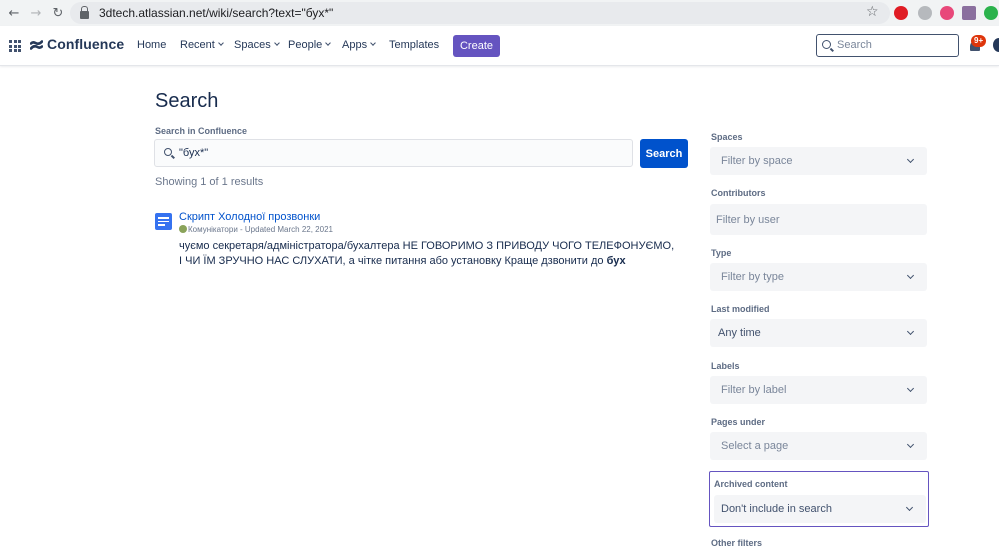 This screenshot has width=999, height=555. What do you see at coordinates (755, 446) in the screenshot?
I see `pages-under-placeholder: Select a page` at bounding box center [755, 446].